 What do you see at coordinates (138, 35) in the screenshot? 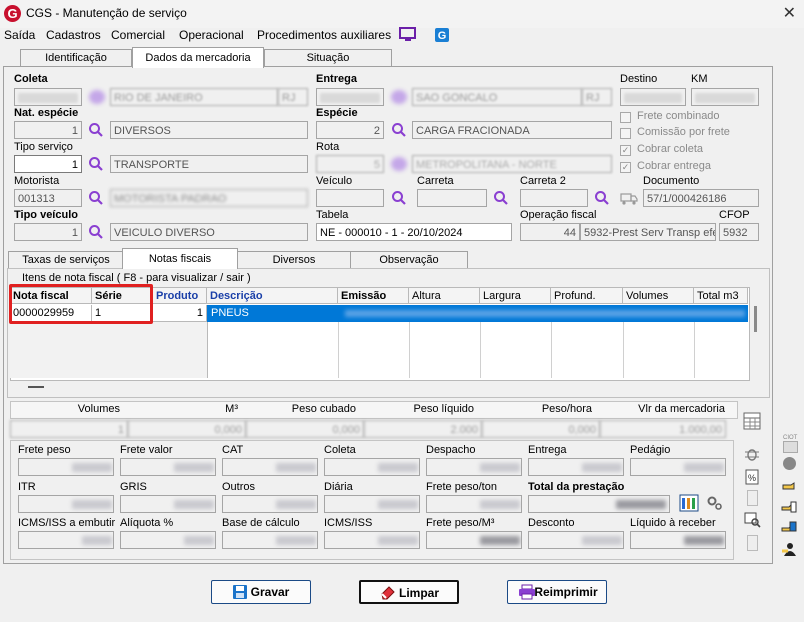
I see `menu-comercial: Comercial` at bounding box center [138, 35].